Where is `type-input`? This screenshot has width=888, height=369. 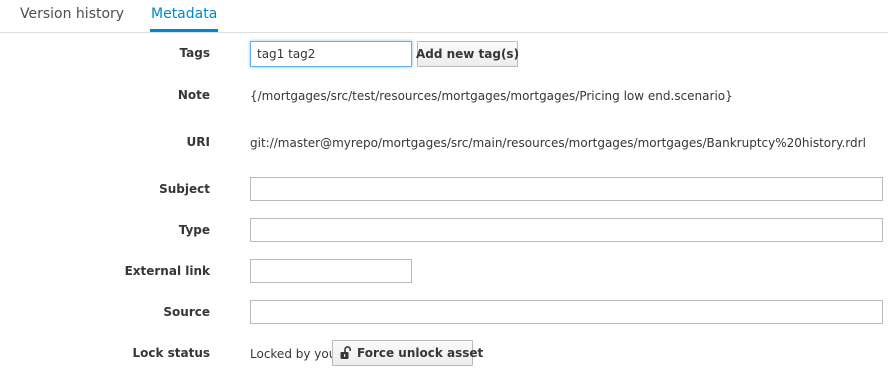 type-input is located at coordinates (566, 230).